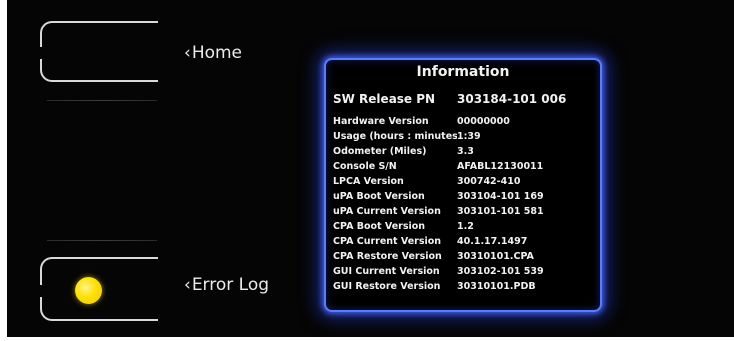 The height and width of the screenshot is (341, 734). I want to click on home-softkey, so click(98, 51).